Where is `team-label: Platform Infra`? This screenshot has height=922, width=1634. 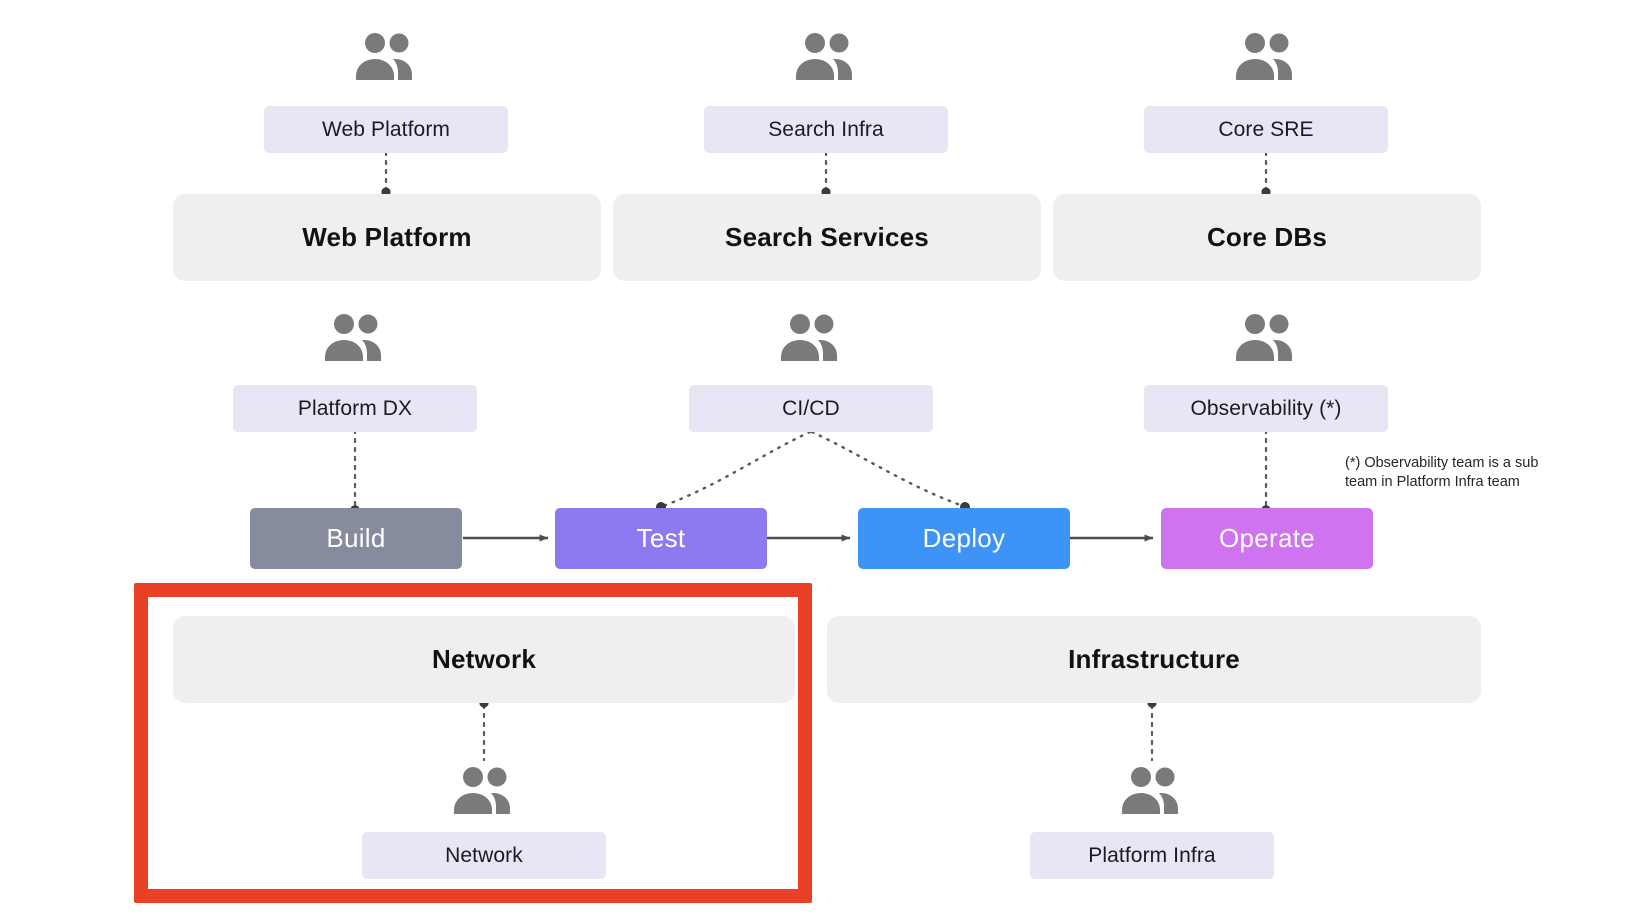
team-label: Platform Infra is located at coordinates (1152, 855).